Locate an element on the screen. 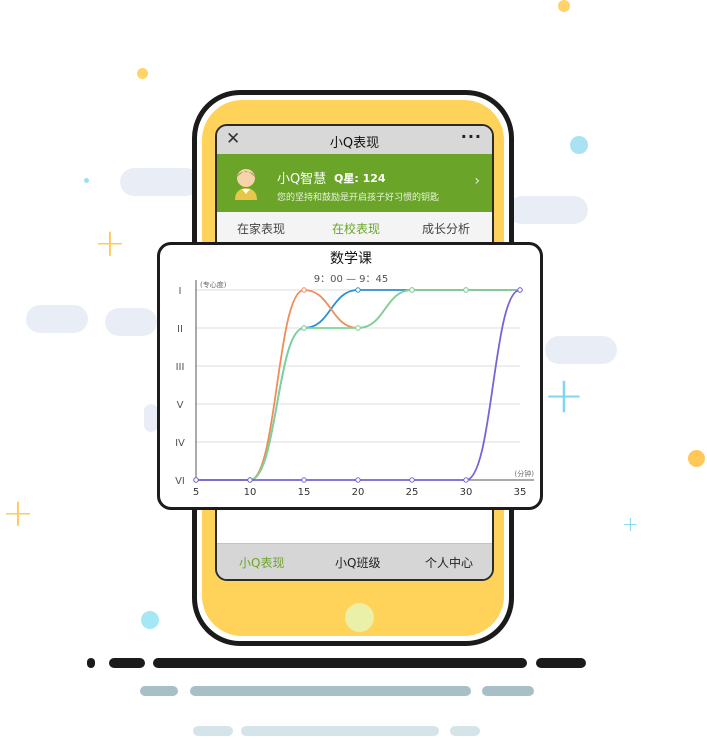 The image size is (707, 739). nav-performance: 小Q表现 is located at coordinates (261, 562).